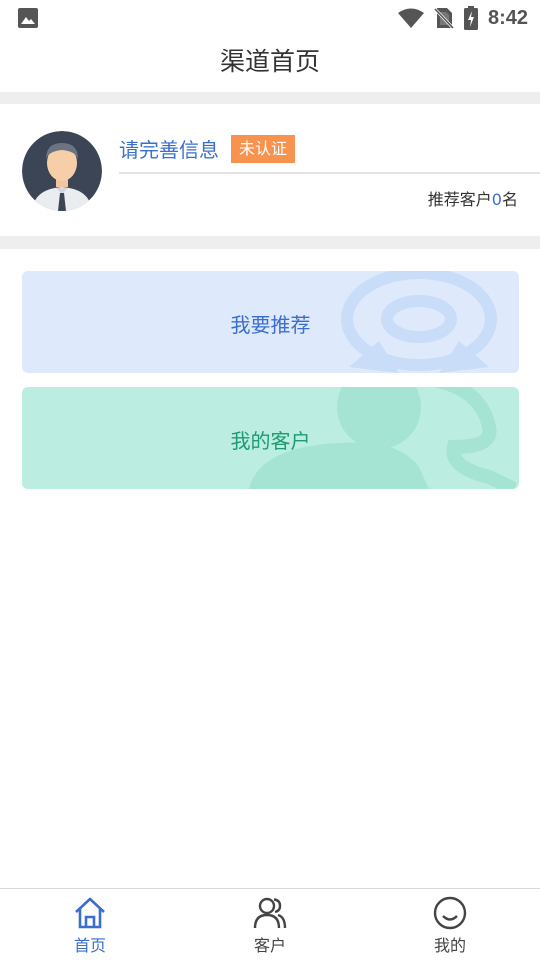 The width and height of the screenshot is (540, 960). I want to click on unverified-badge: 未认证, so click(263, 148).